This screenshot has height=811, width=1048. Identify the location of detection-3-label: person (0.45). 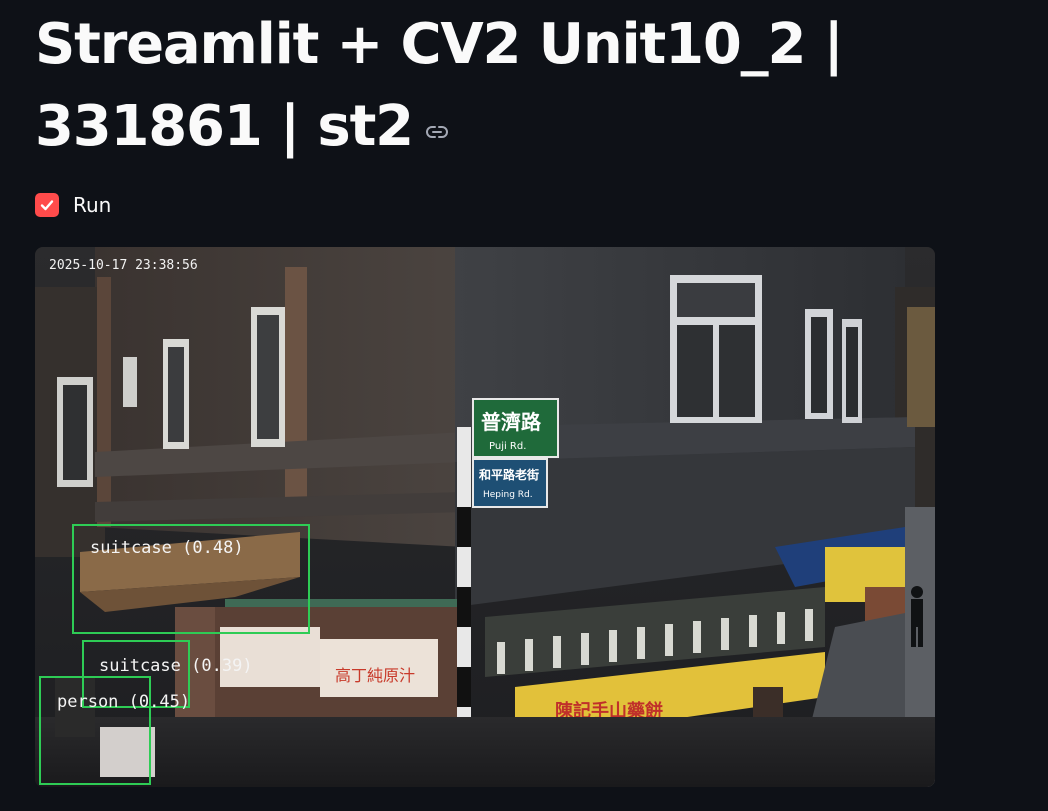
(123, 702).